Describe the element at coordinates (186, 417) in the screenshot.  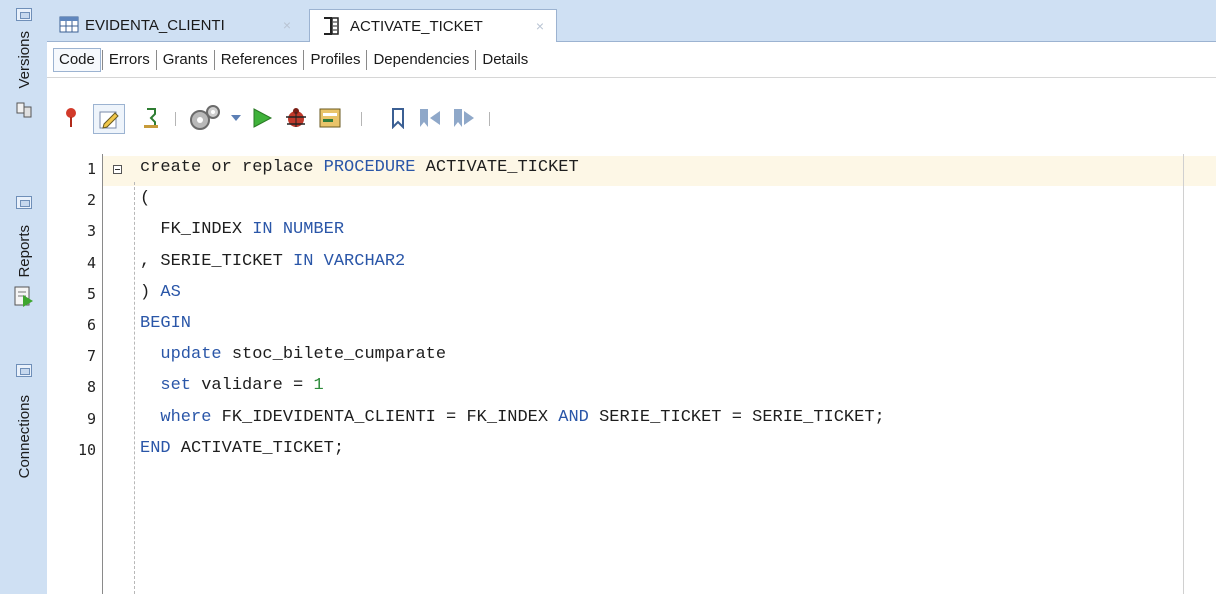
I see `keyword-token: where` at that location.